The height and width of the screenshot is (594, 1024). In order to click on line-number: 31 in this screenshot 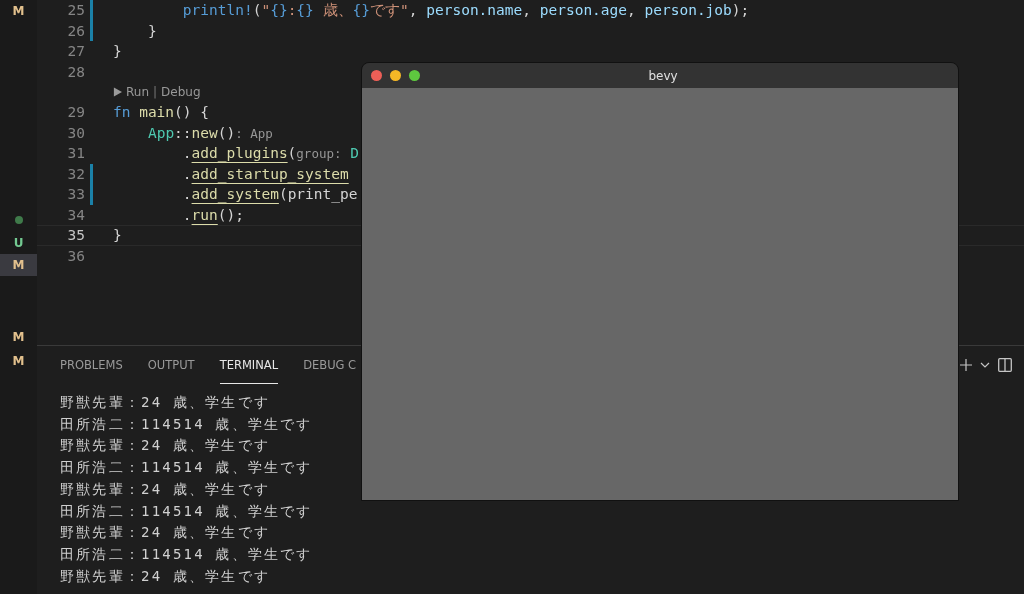, I will do `click(75, 153)`.